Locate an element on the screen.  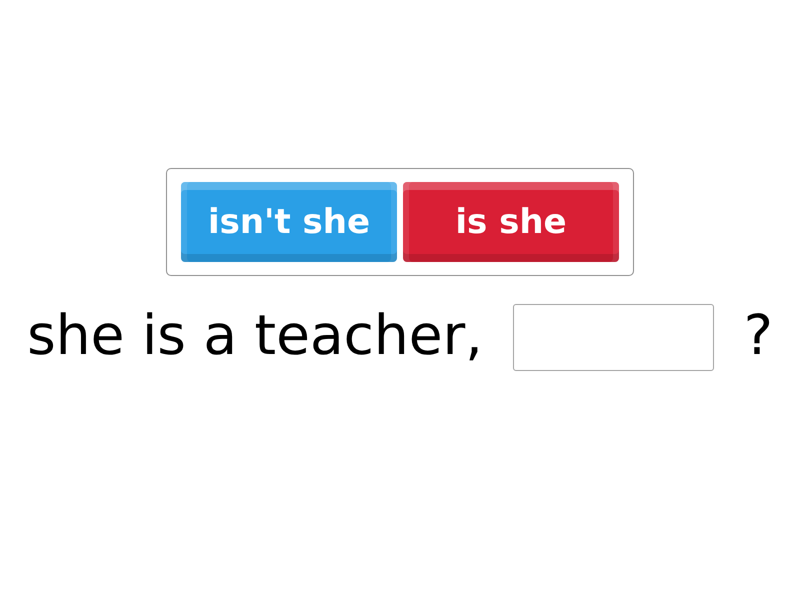
answer-option-button: isn't she is located at coordinates (289, 222).